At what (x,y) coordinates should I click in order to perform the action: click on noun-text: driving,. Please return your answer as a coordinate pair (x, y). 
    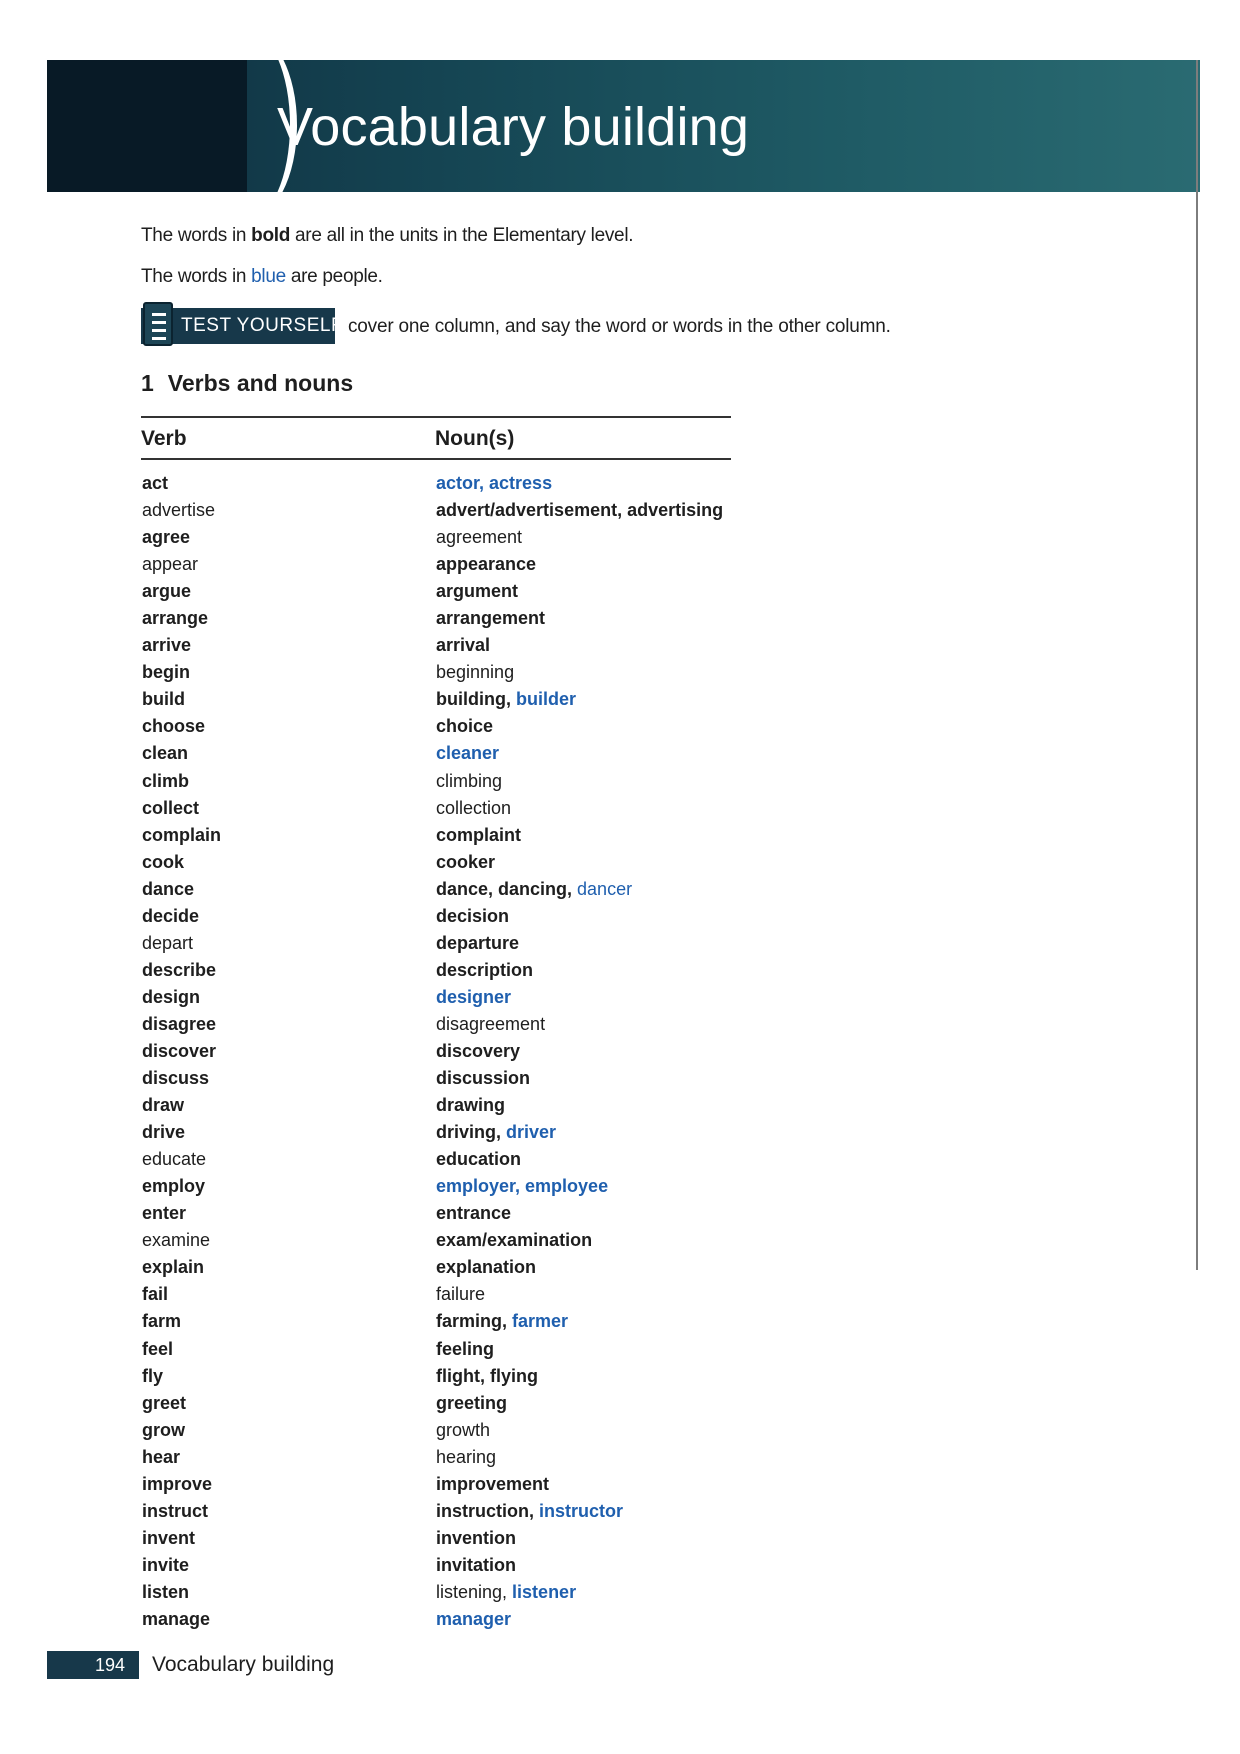
    Looking at the image, I should click on (471, 1132).